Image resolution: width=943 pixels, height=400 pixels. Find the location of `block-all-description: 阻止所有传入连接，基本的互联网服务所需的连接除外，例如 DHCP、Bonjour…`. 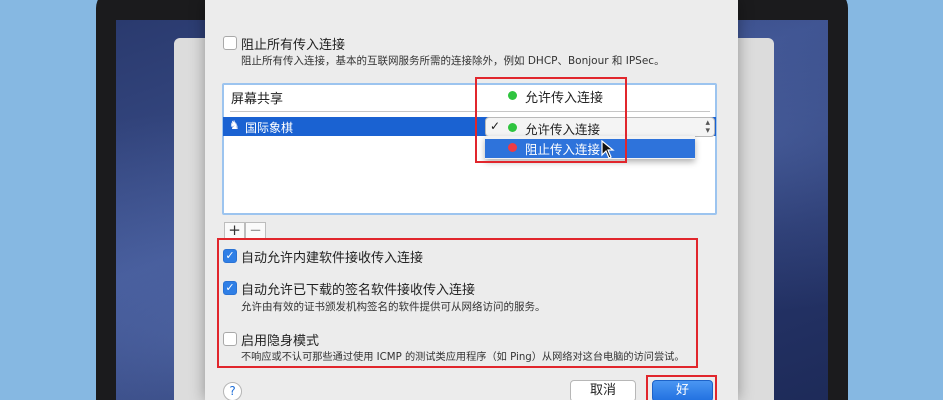

block-all-description: 阻止所有传入连接，基本的互联网服务所需的连接除外，例如 DHCP、Bonjour… is located at coordinates (453, 61).